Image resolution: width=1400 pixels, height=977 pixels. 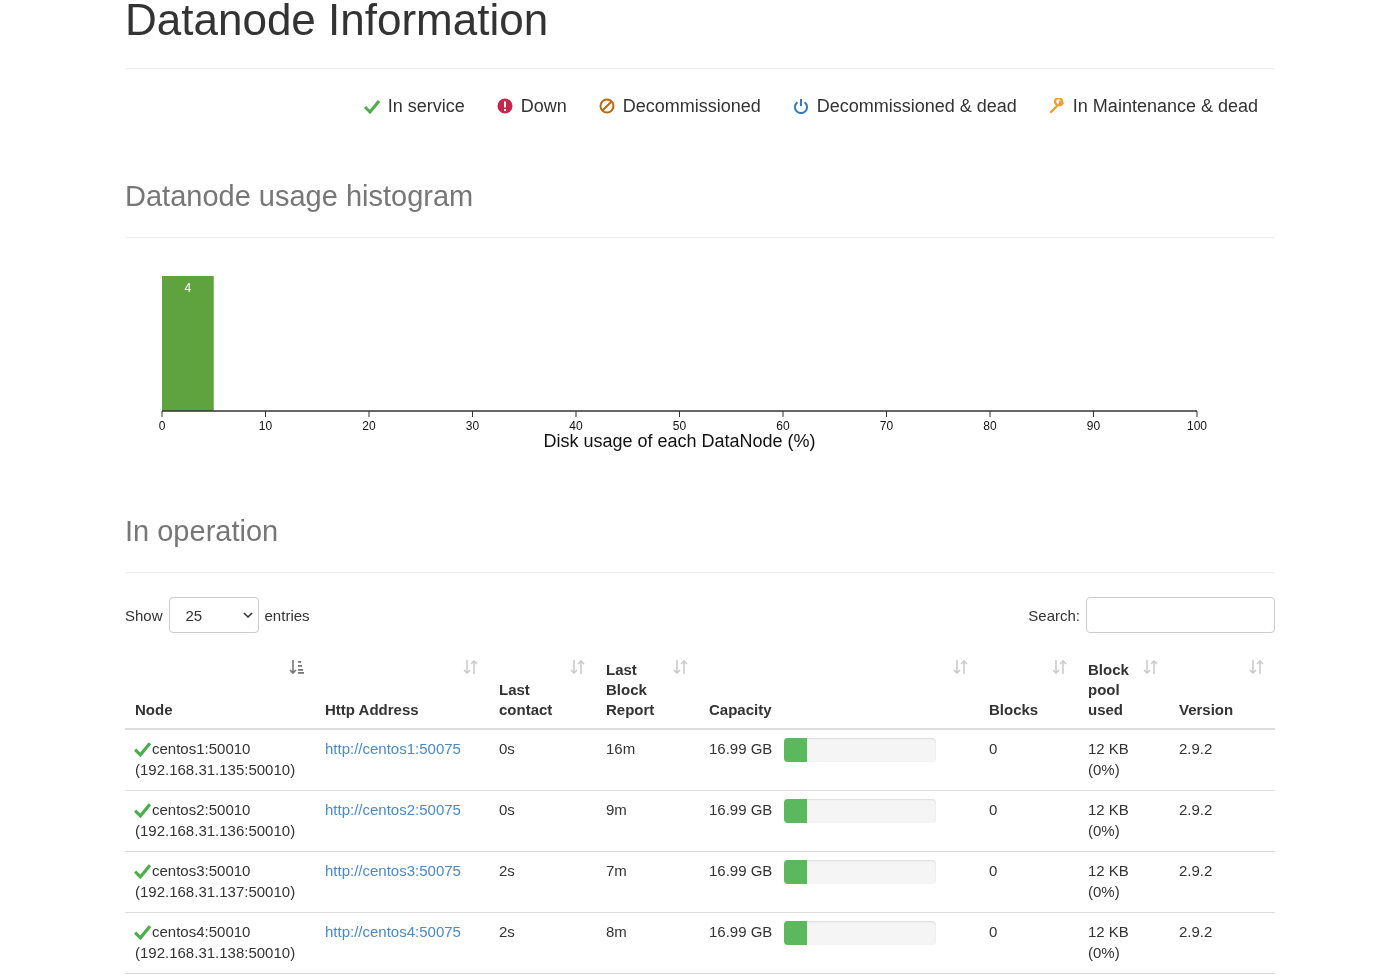 What do you see at coordinates (201, 749) in the screenshot?
I see `node-name: centos1:50010` at bounding box center [201, 749].